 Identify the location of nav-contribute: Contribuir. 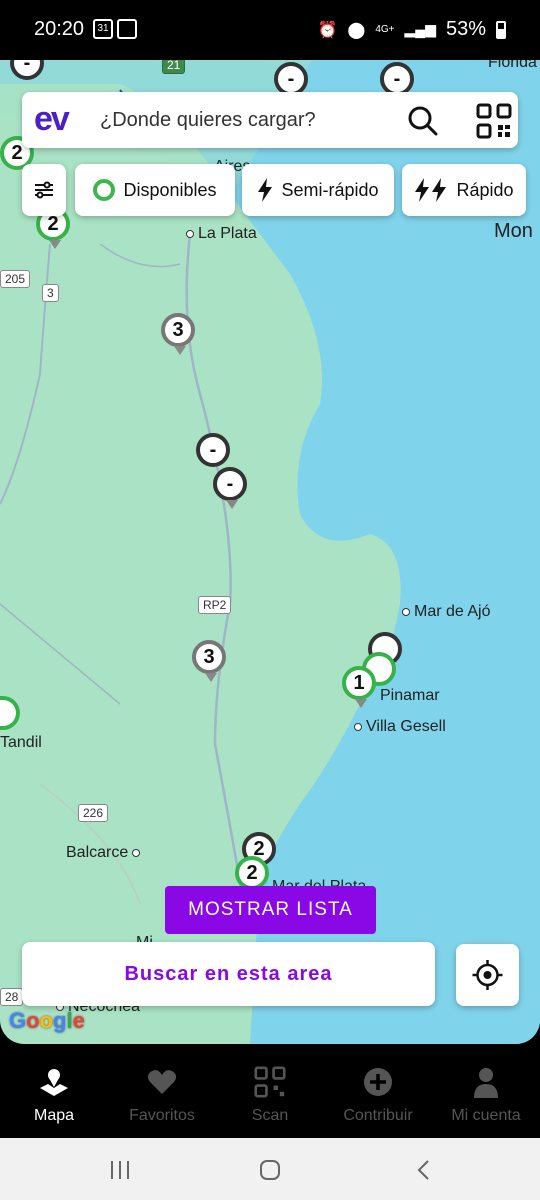
(378, 1095).